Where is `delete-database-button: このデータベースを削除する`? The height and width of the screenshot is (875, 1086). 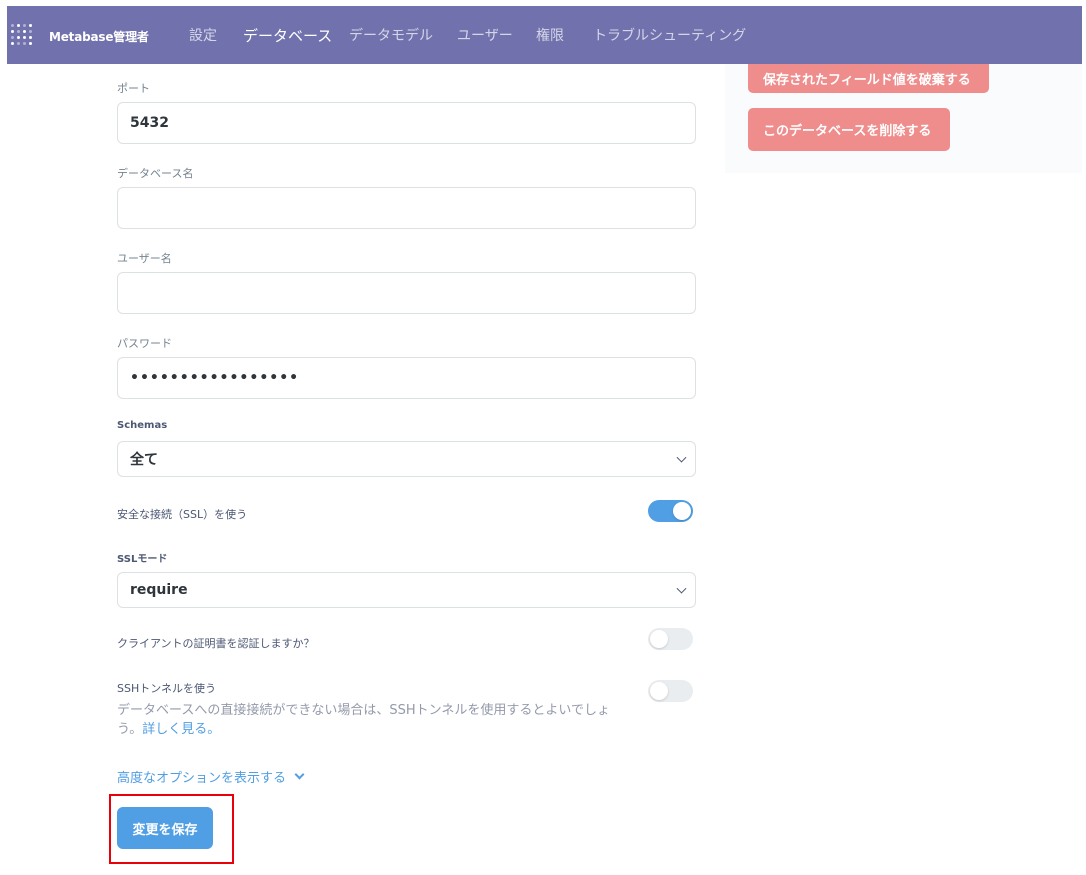
delete-database-button: このデータベースを削除する is located at coordinates (849, 129).